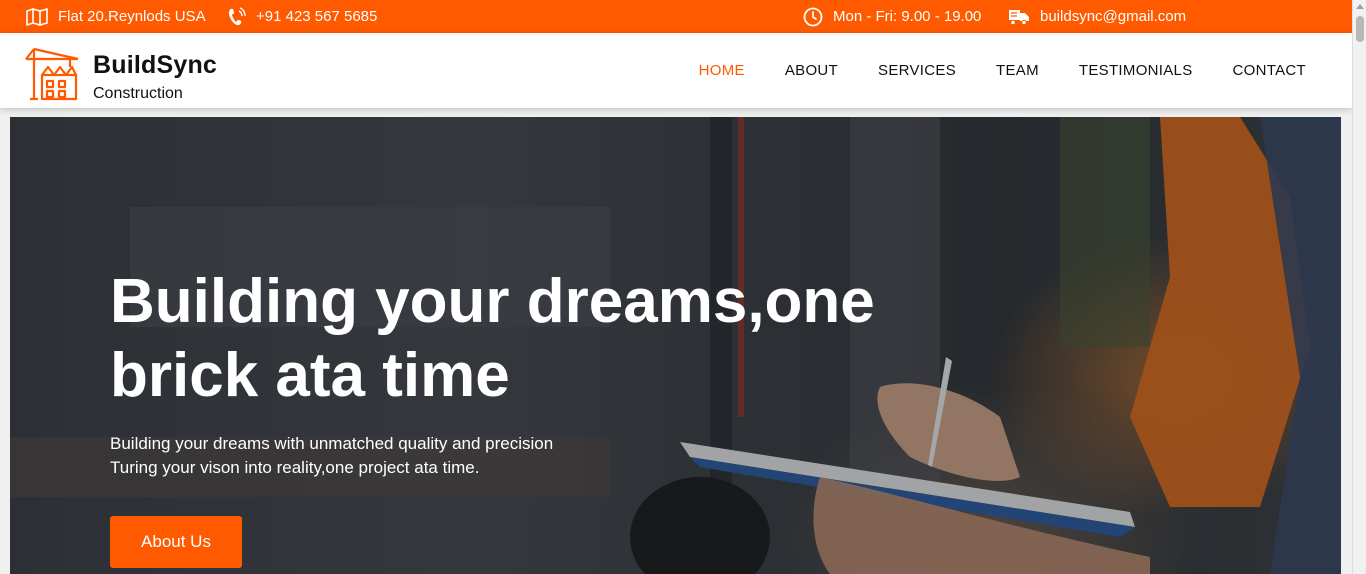 The image size is (1366, 574). What do you see at coordinates (176, 542) in the screenshot?
I see `about-us-button: About Us` at bounding box center [176, 542].